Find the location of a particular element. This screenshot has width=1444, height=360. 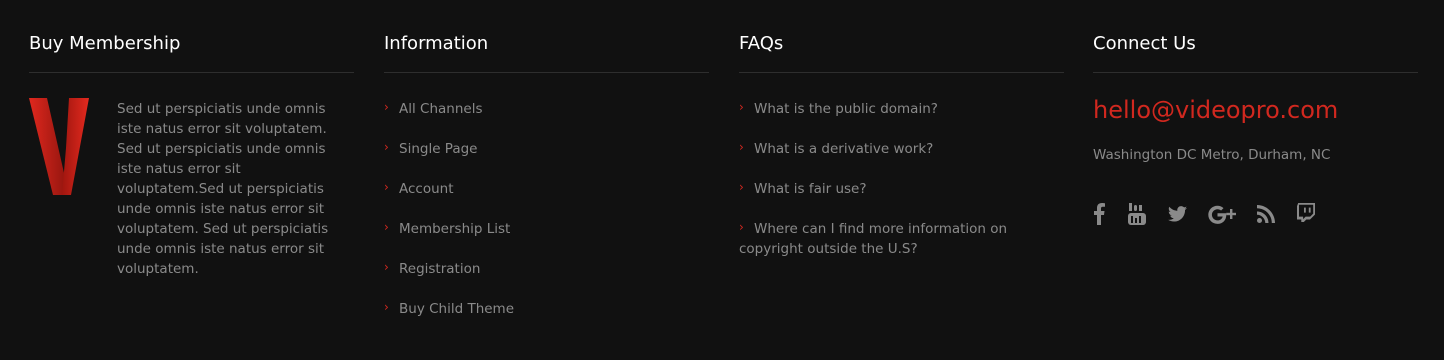

faq-link-public-domain: › What is the public domain? is located at coordinates (889, 109).